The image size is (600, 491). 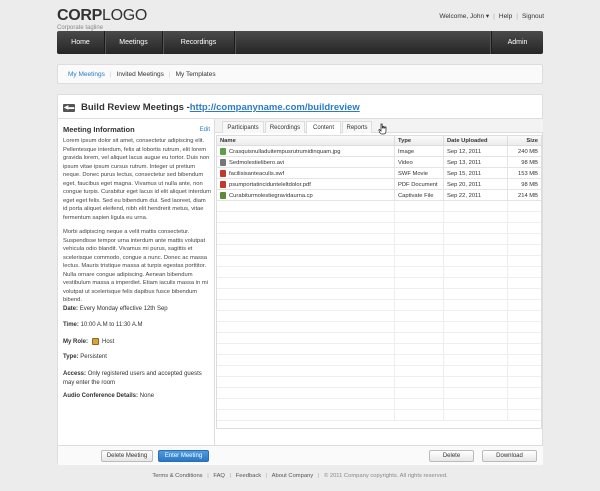 I want to click on cell-size: 214 MB, so click(x=524, y=195).